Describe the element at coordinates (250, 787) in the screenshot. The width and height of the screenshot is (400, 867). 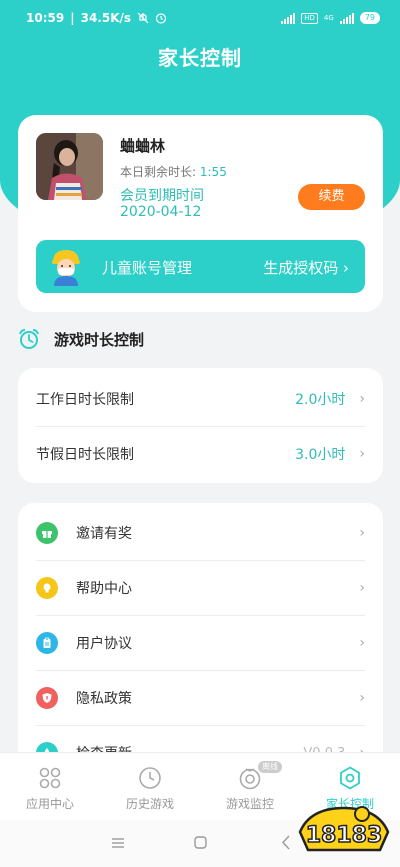
I see `tab-game-monitor: 离线 游戏监控` at that location.